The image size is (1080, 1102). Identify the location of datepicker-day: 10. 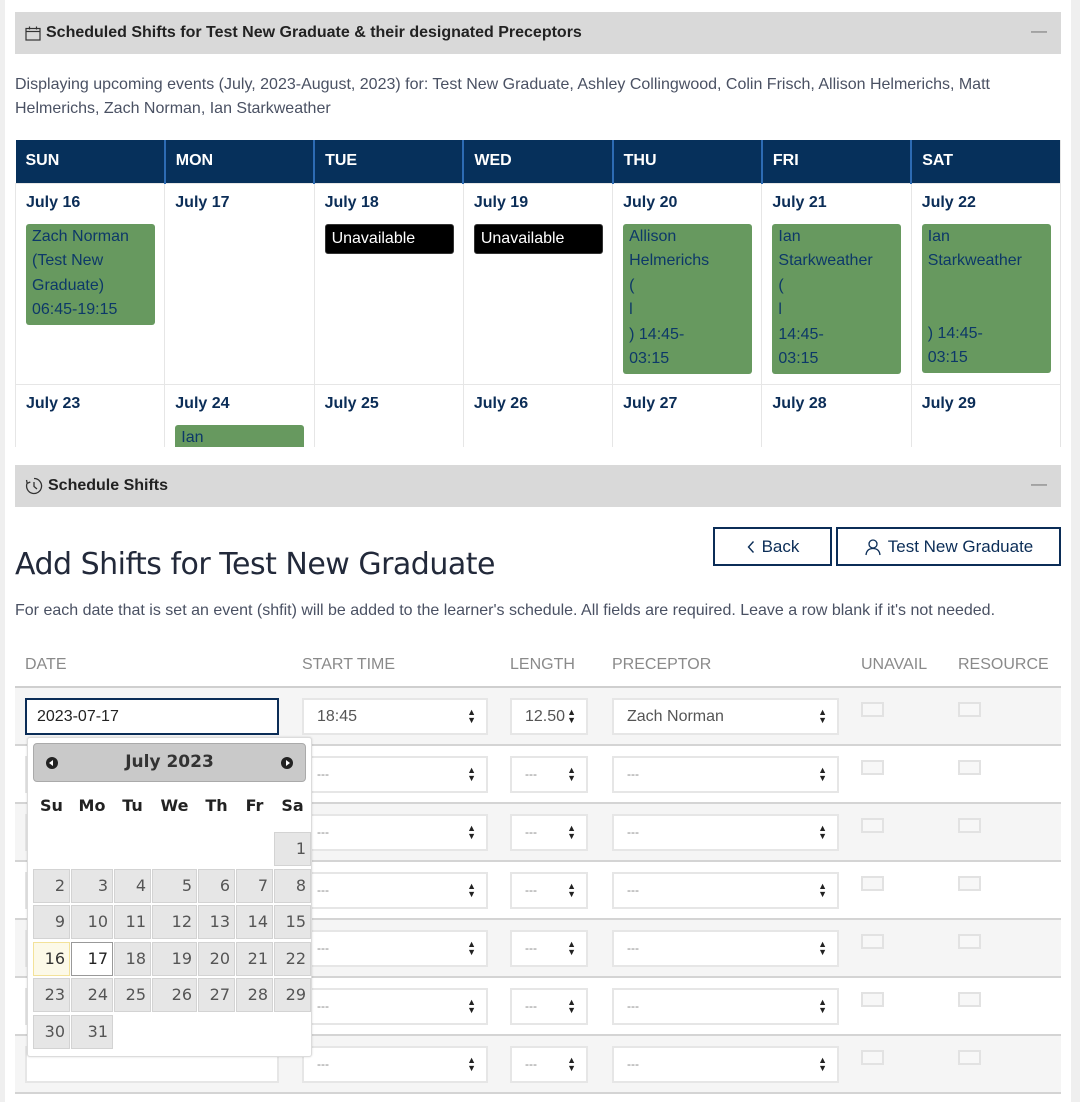
(92, 922).